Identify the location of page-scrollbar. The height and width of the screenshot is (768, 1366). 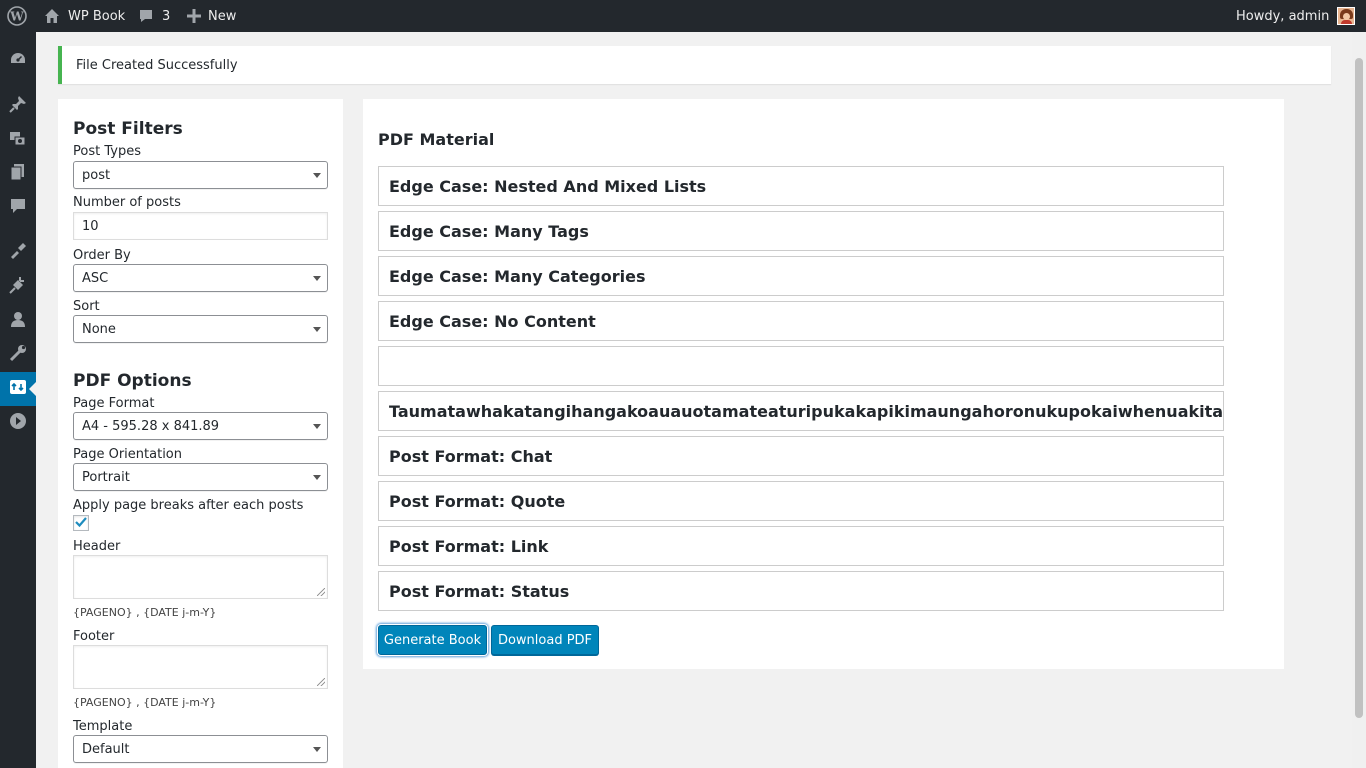
(1359, 400).